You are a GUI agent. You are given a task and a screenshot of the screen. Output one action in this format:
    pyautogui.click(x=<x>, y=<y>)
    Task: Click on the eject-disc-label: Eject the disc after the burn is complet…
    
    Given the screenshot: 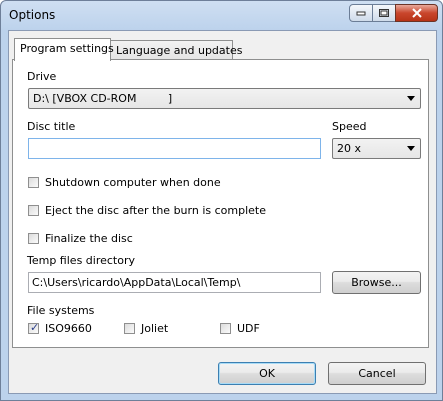 What is the action you would take?
    pyautogui.click(x=155, y=210)
    